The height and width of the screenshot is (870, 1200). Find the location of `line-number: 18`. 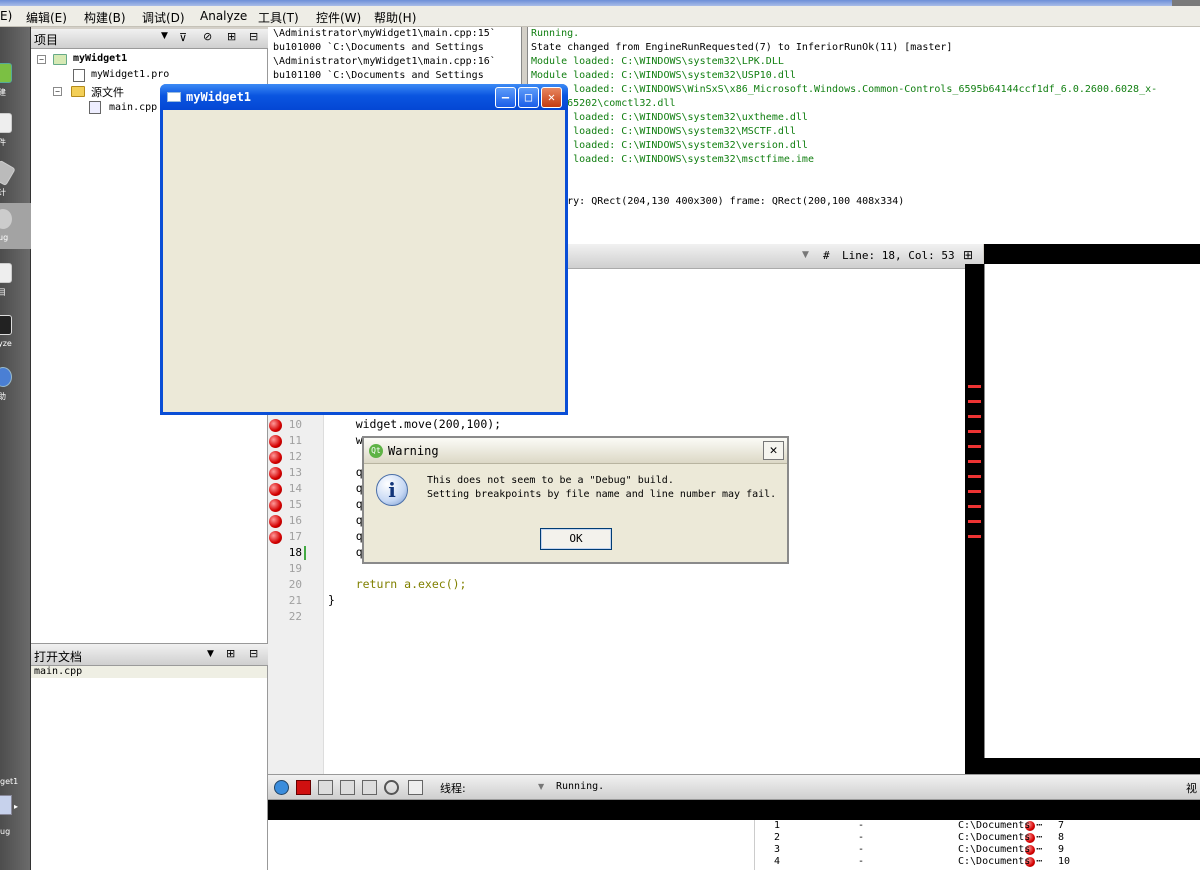

line-number: 18 is located at coordinates (295, 552).